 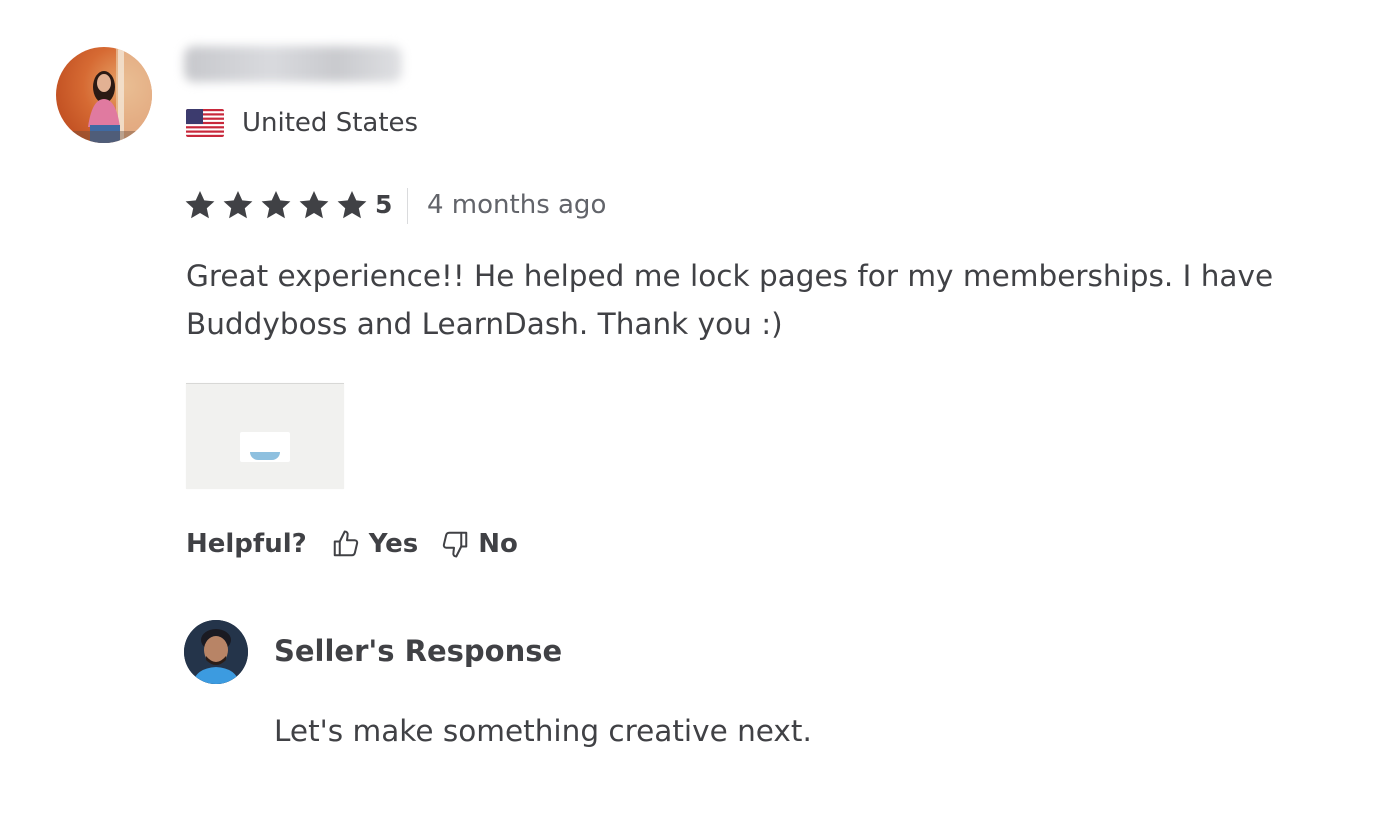 I want to click on review-time: 4 months ago, so click(x=517, y=205).